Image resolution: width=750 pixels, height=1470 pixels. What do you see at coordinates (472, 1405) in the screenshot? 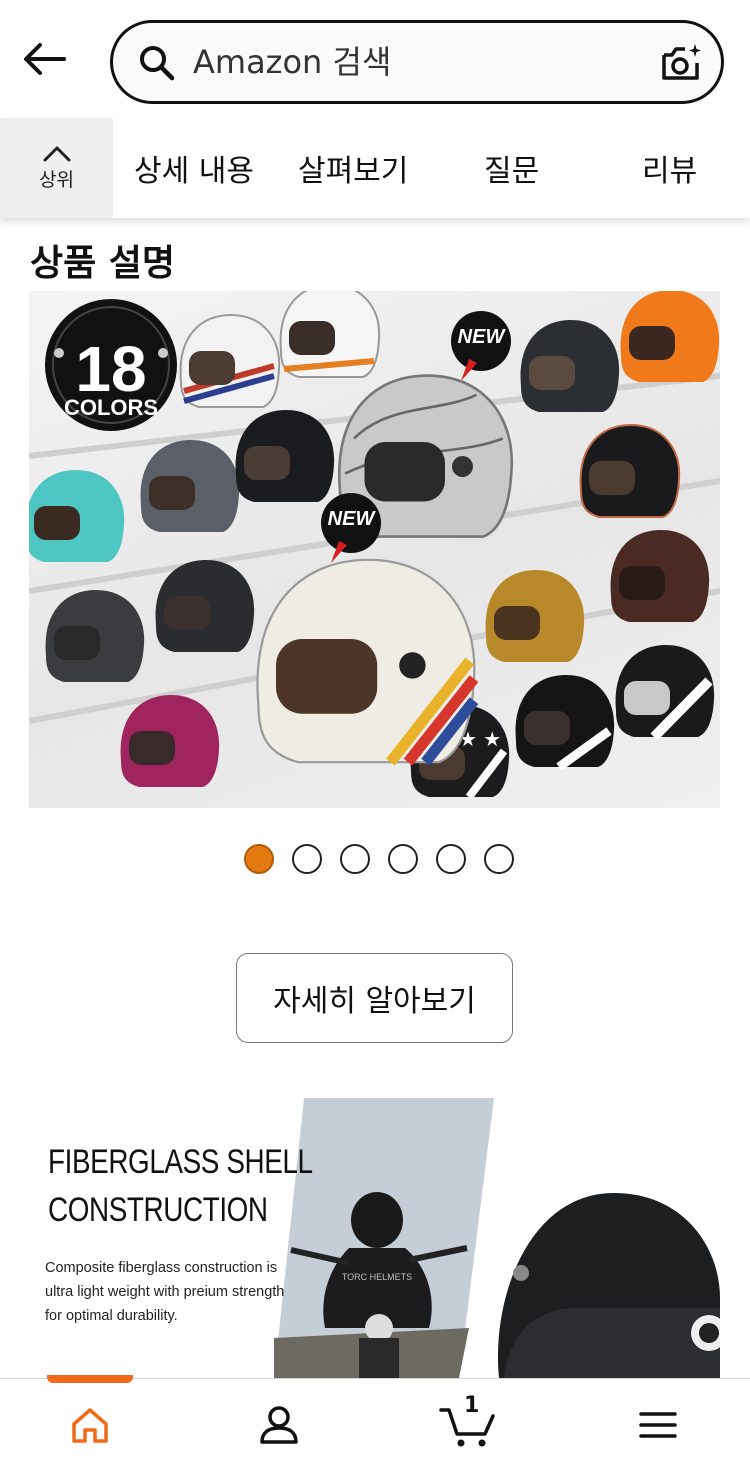
I see `cart-count: 1` at bounding box center [472, 1405].